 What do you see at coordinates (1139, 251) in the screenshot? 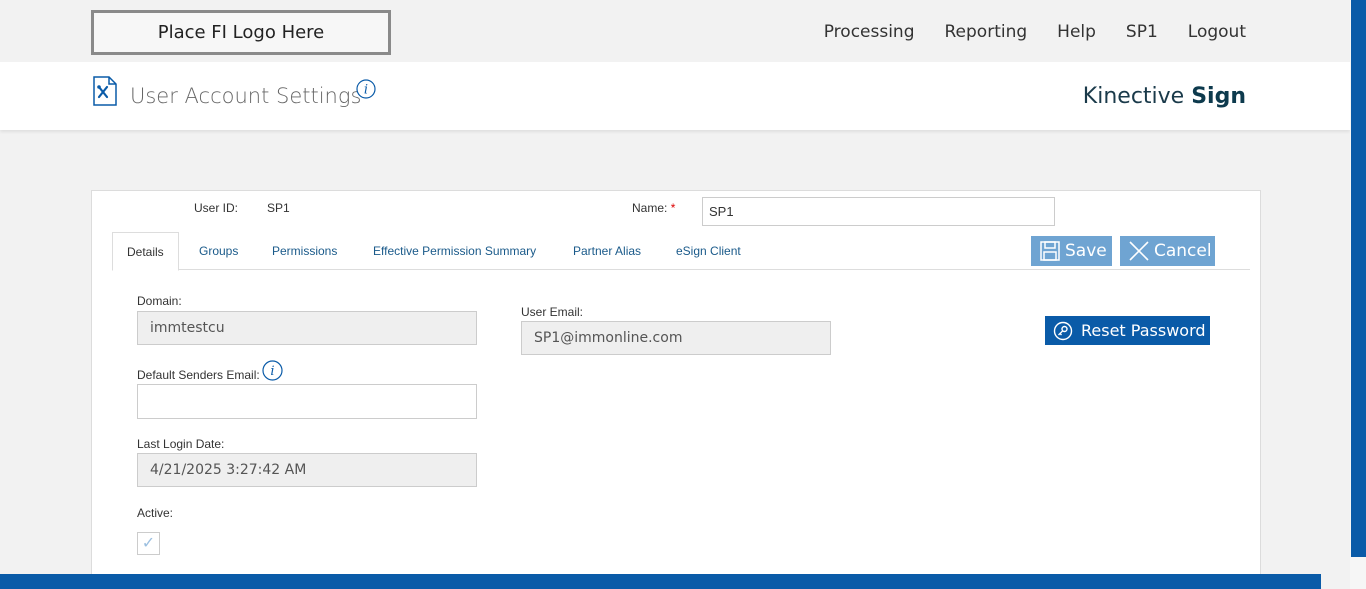
I see `close-icon` at bounding box center [1139, 251].